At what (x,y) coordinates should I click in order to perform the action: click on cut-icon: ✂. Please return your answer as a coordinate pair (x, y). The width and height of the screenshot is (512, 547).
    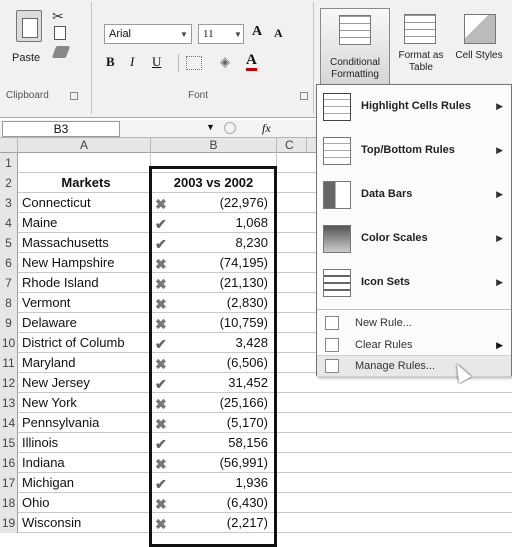
    Looking at the image, I should click on (58, 16).